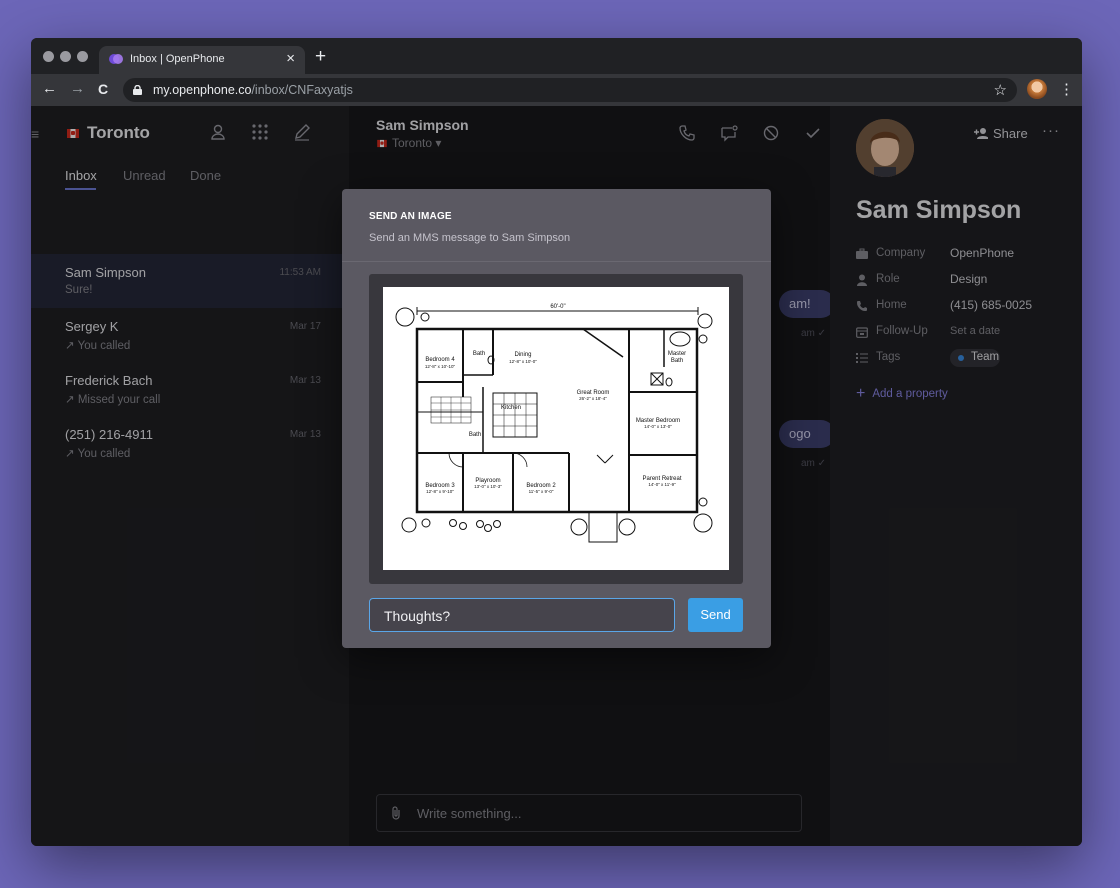 The height and width of the screenshot is (888, 1120). What do you see at coordinates (137, 90) in the screenshot?
I see `lock-icon` at bounding box center [137, 90].